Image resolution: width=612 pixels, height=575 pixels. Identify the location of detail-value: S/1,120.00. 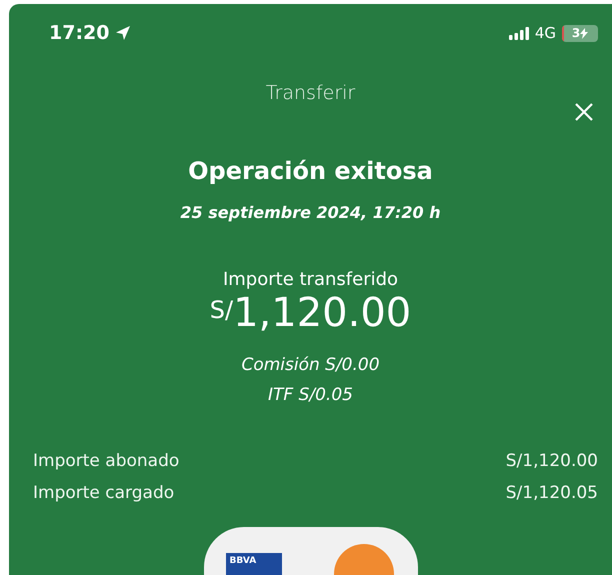
(552, 461).